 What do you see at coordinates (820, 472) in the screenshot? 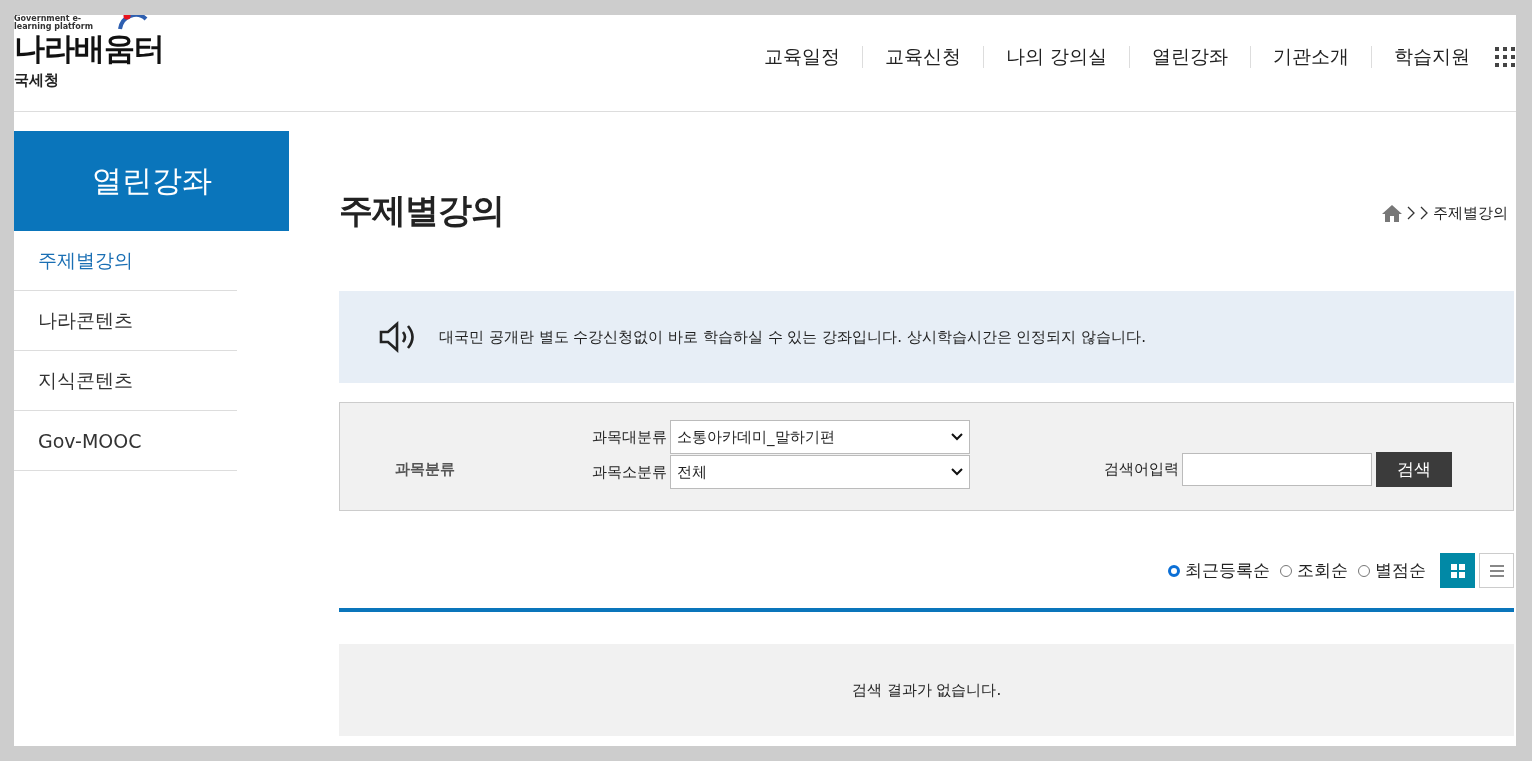
I see `subcategory-select: 전체` at bounding box center [820, 472].